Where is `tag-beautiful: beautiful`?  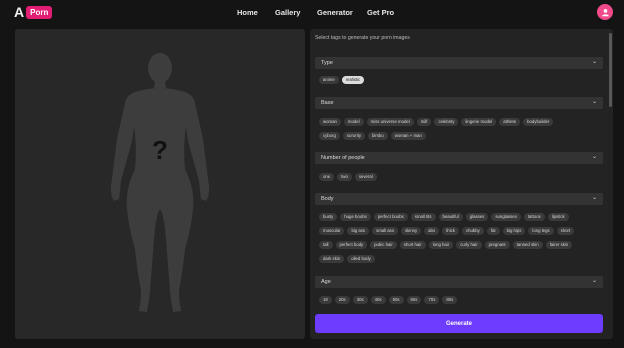
tag-beautiful: beautiful is located at coordinates (450, 217).